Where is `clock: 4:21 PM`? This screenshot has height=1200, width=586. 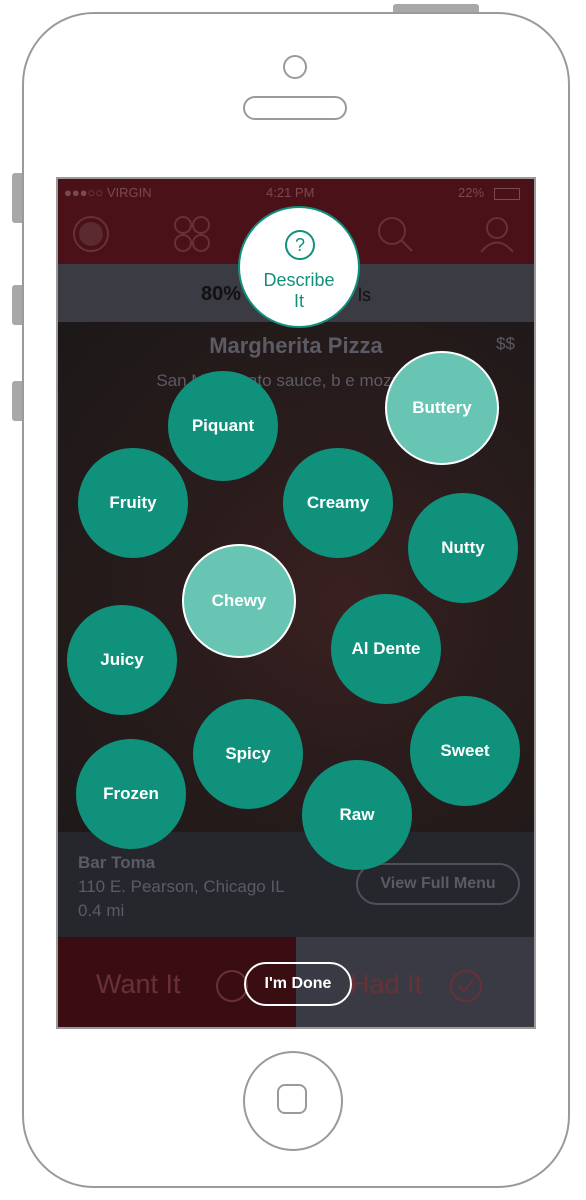 clock: 4:21 PM is located at coordinates (290, 192).